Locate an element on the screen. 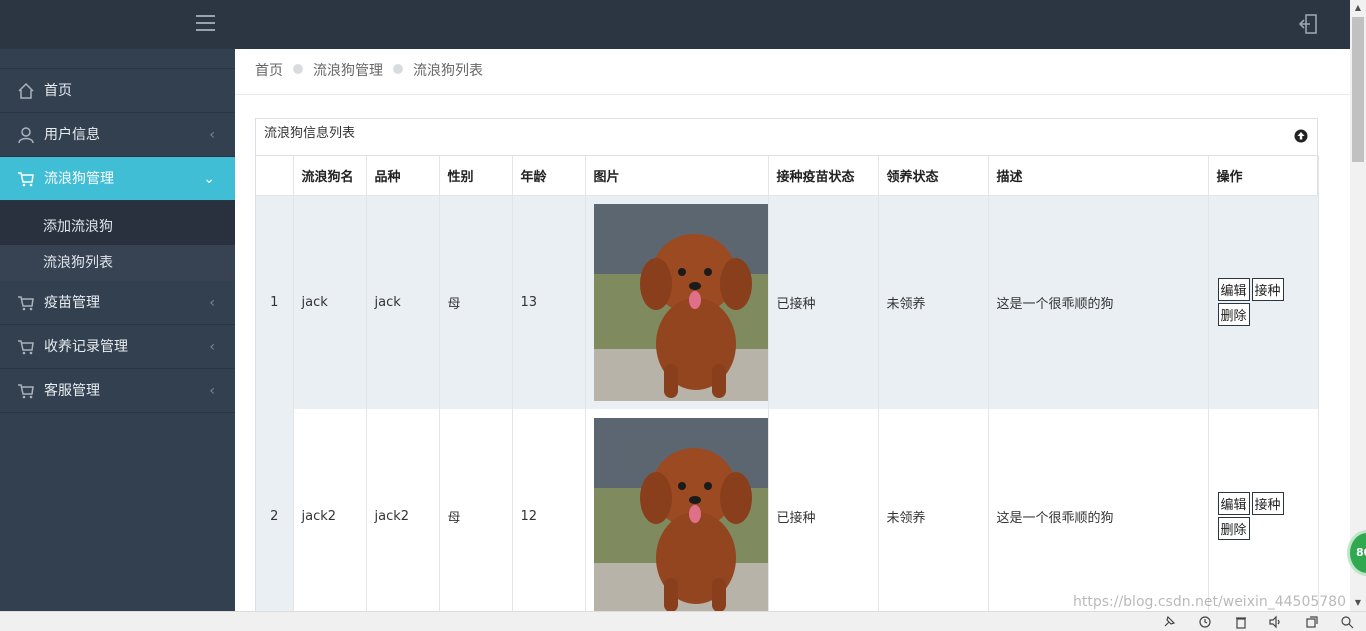 This screenshot has width=1366, height=631. breadcrumb-dog-list: 流浪狗列表 is located at coordinates (448, 71).